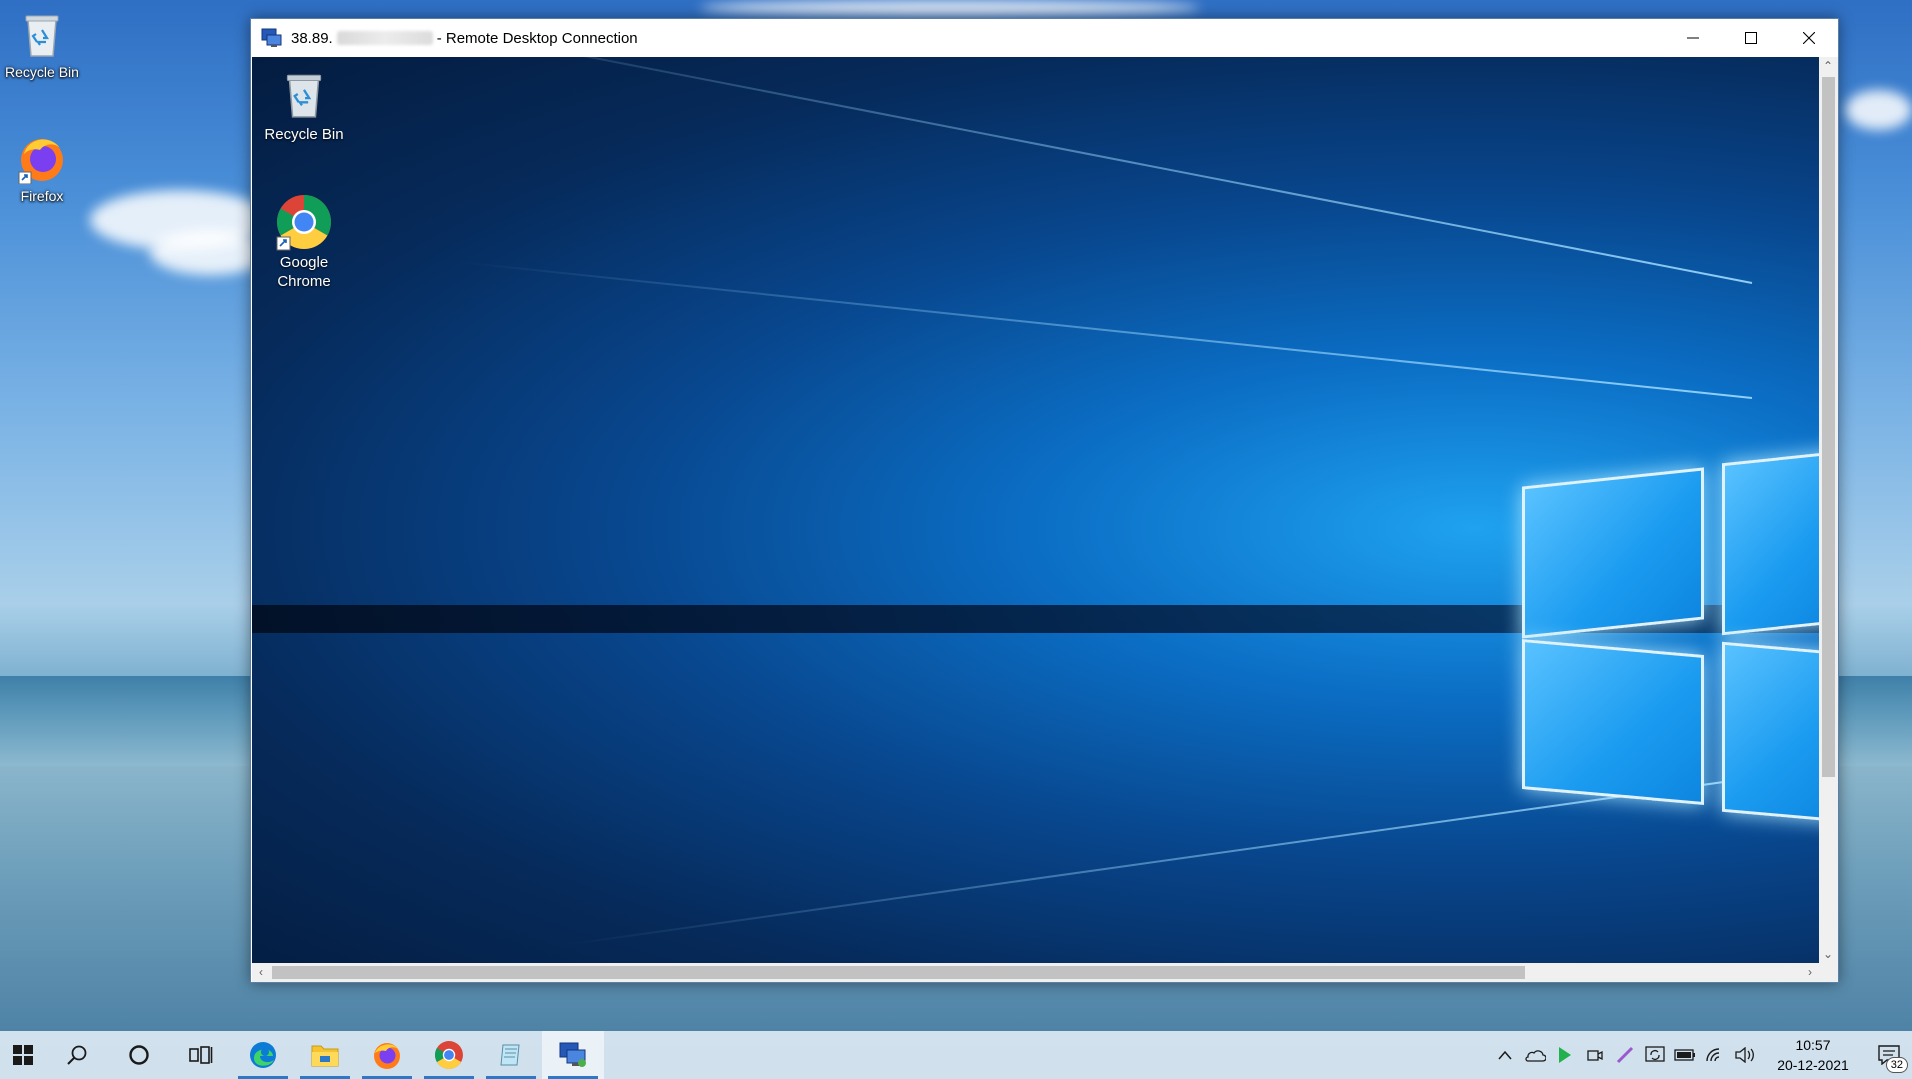 This screenshot has width=1912, height=1079. I want to click on maximize-icon, so click(1751, 38).